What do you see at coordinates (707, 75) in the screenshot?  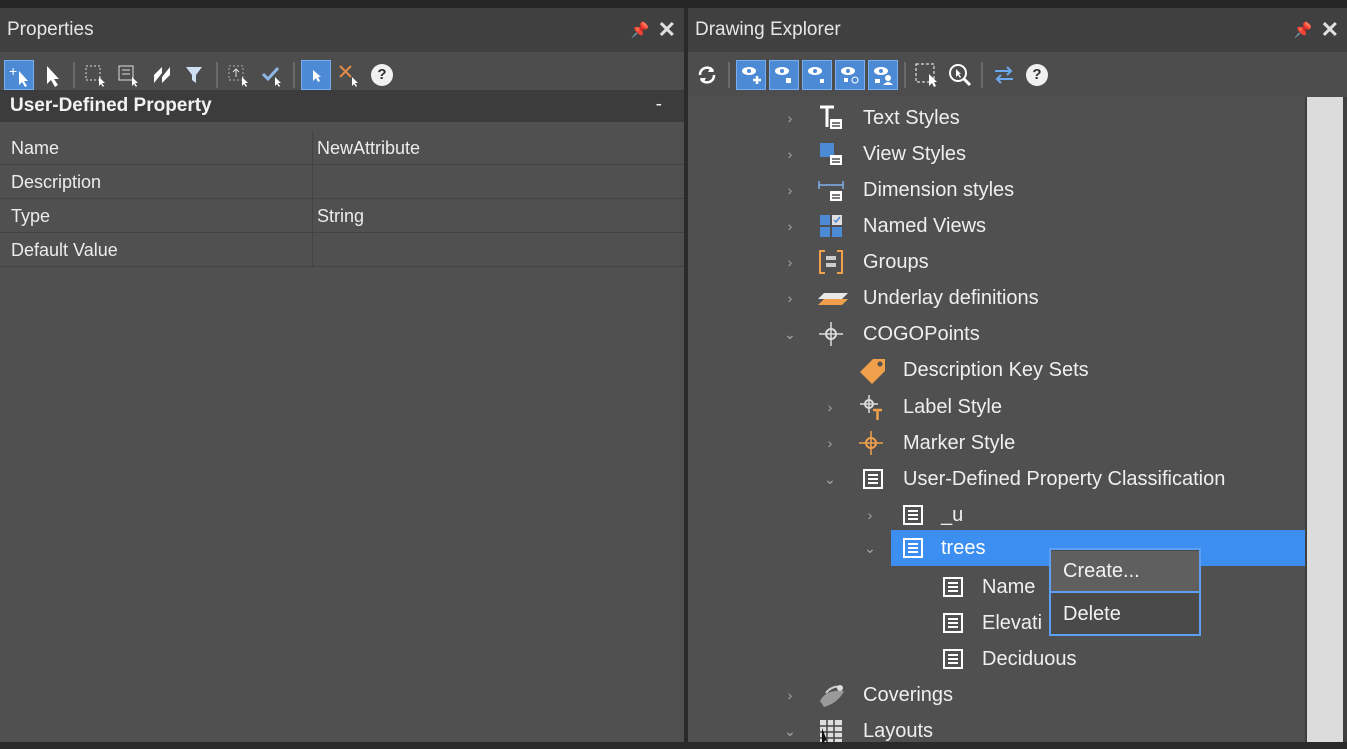 I see `refresh-icon` at bounding box center [707, 75].